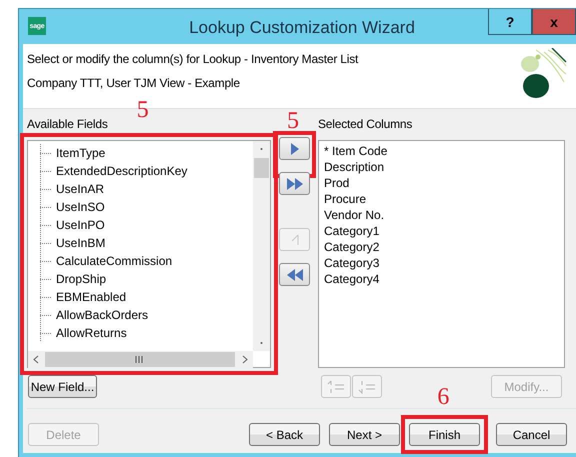  I want to click on add-all-button, so click(294, 183).